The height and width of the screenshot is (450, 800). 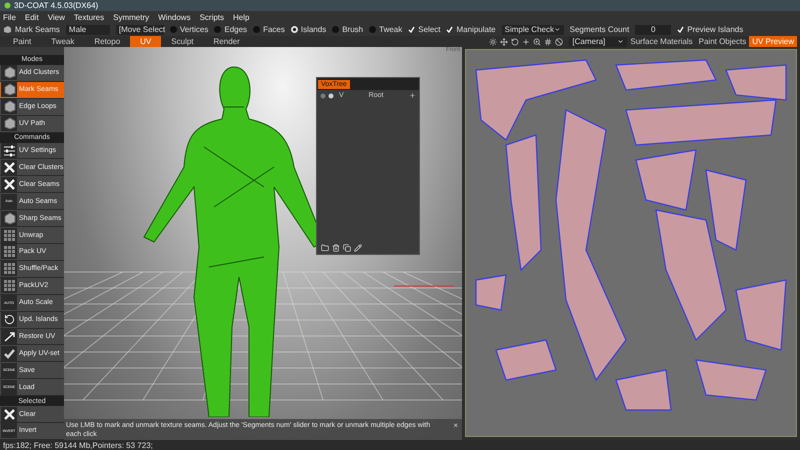 What do you see at coordinates (9, 17) in the screenshot?
I see `menu-item: File` at bounding box center [9, 17].